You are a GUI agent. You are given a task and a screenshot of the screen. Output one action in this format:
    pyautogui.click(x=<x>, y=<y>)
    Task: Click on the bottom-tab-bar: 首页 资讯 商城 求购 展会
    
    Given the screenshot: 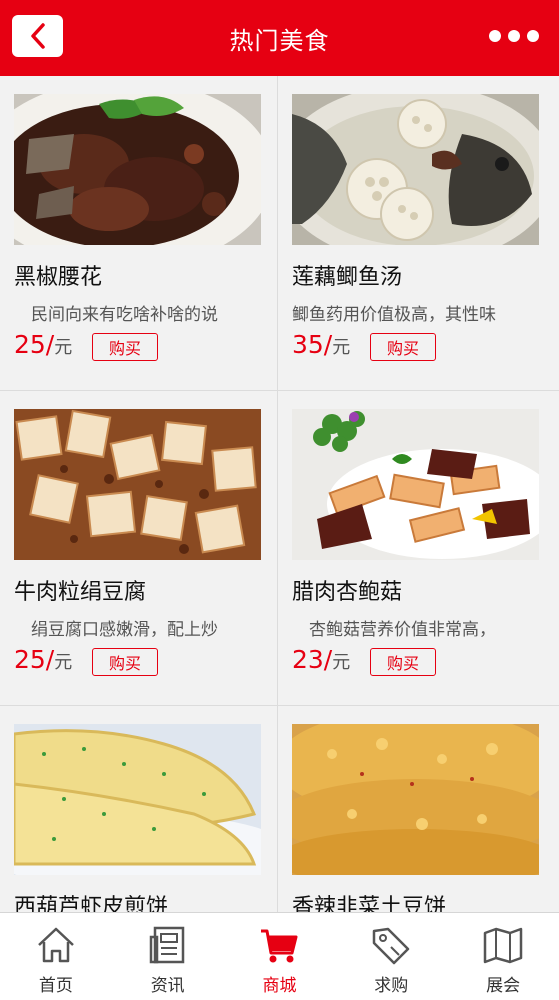 What is the action you would take?
    pyautogui.click(x=279, y=956)
    